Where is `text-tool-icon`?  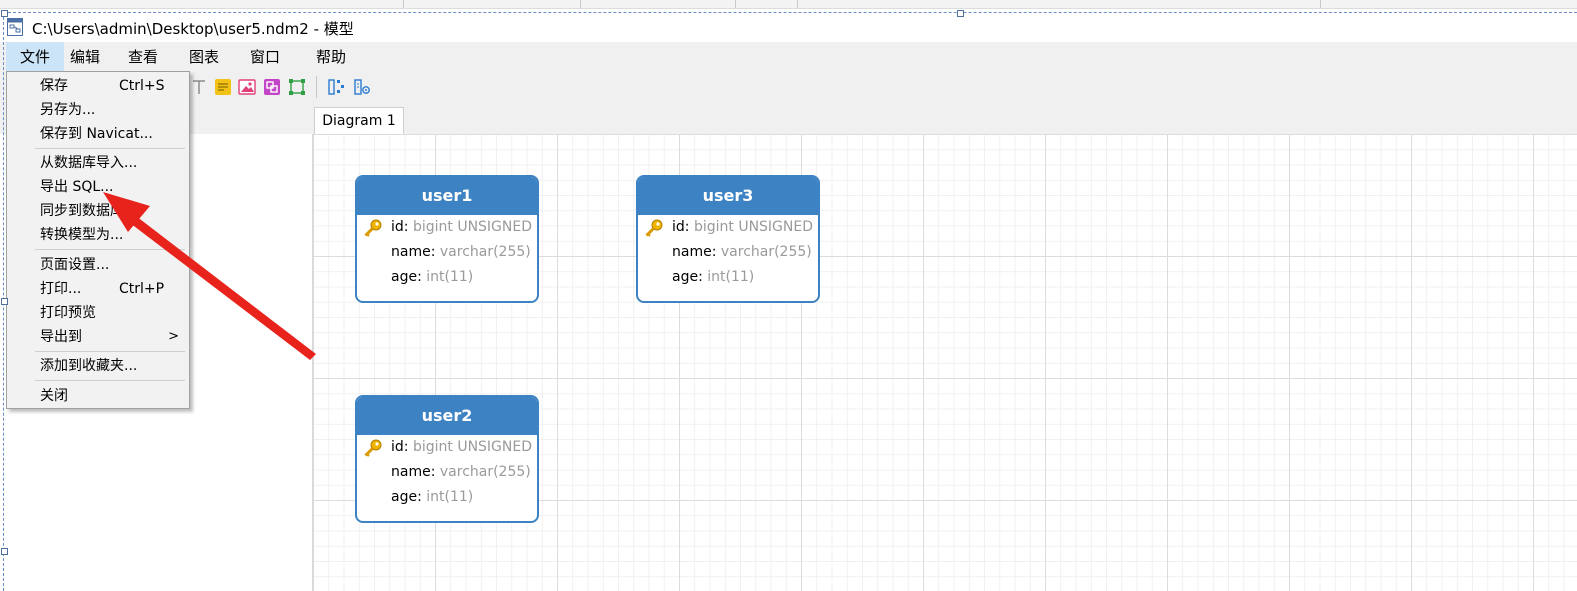 text-tool-icon is located at coordinates (199, 87).